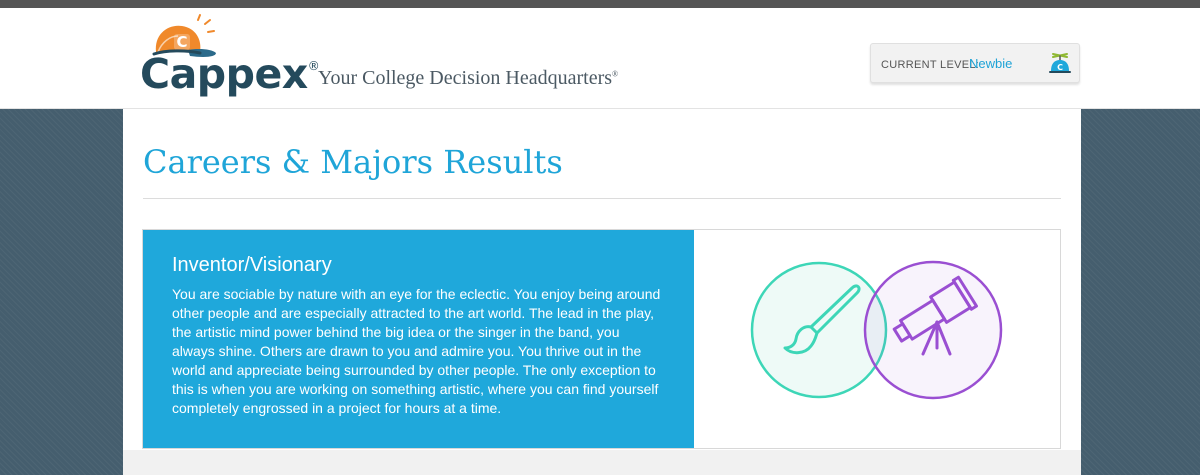 The width and height of the screenshot is (1200, 475). I want to click on result-graphic, so click(878, 339).